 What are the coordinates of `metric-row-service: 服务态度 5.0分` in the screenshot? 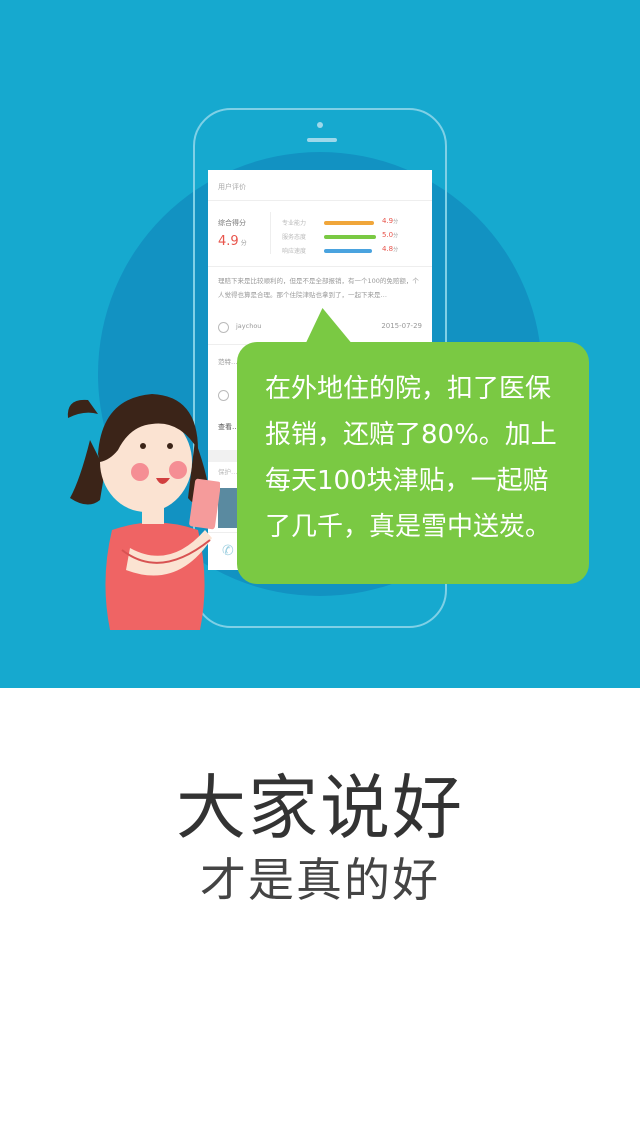 It's located at (357, 236).